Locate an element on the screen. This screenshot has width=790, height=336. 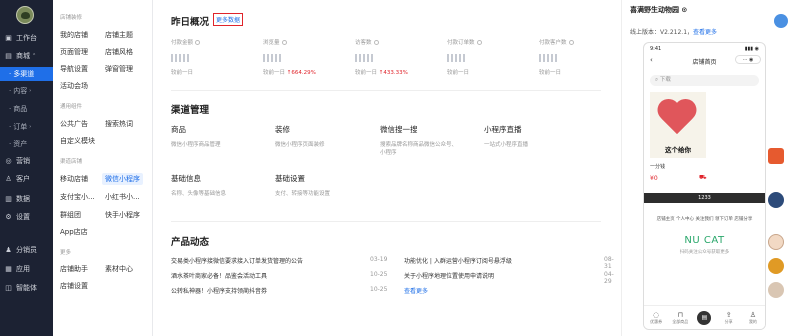
tab-share: ⇪ 分享 is located at coordinates (729, 318).